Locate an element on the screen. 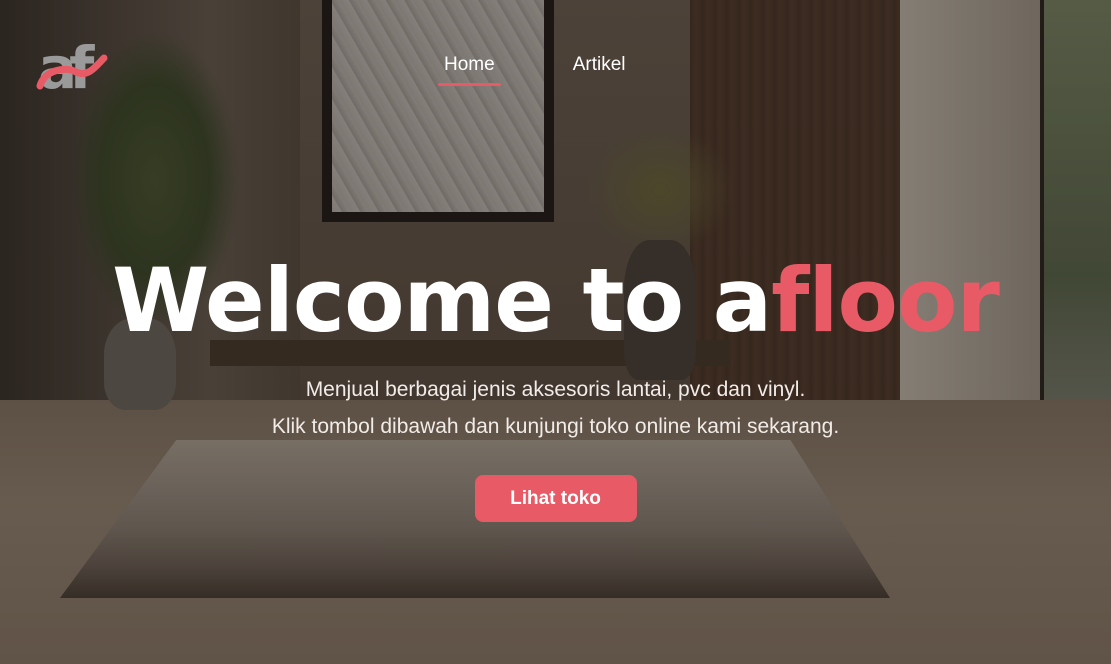  nav-link-artikel: Artikel is located at coordinates (599, 66).